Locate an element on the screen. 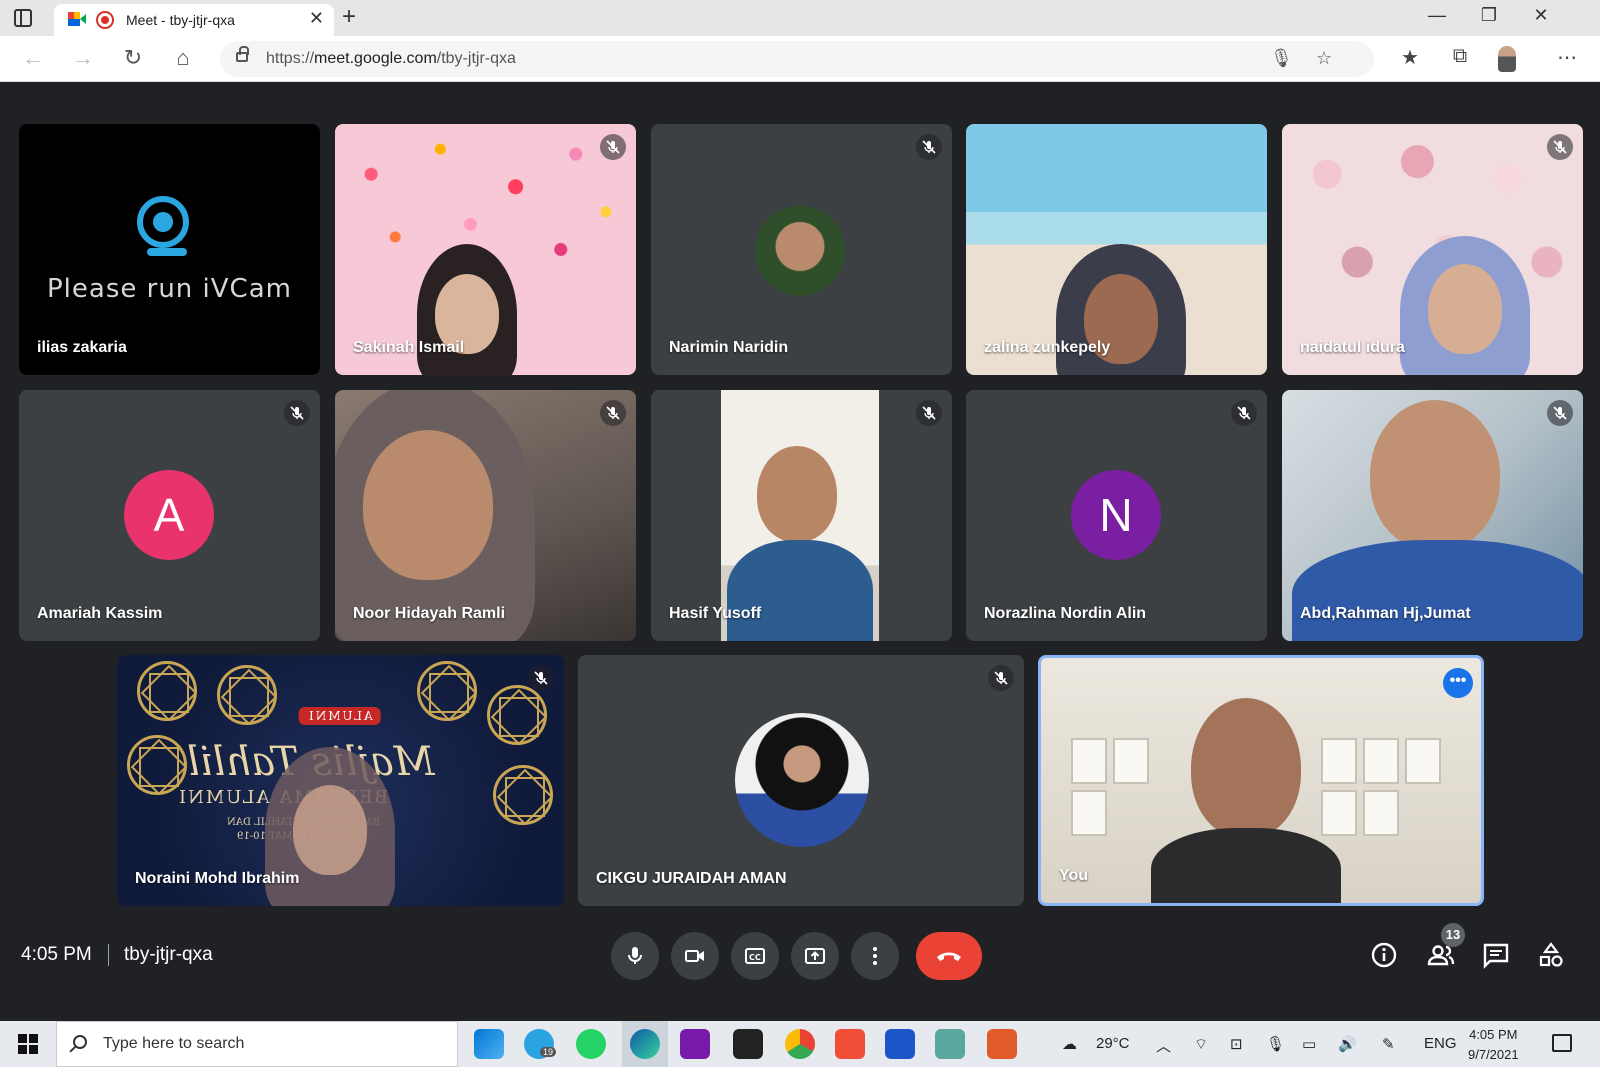  end-call-icon is located at coordinates (949, 956).